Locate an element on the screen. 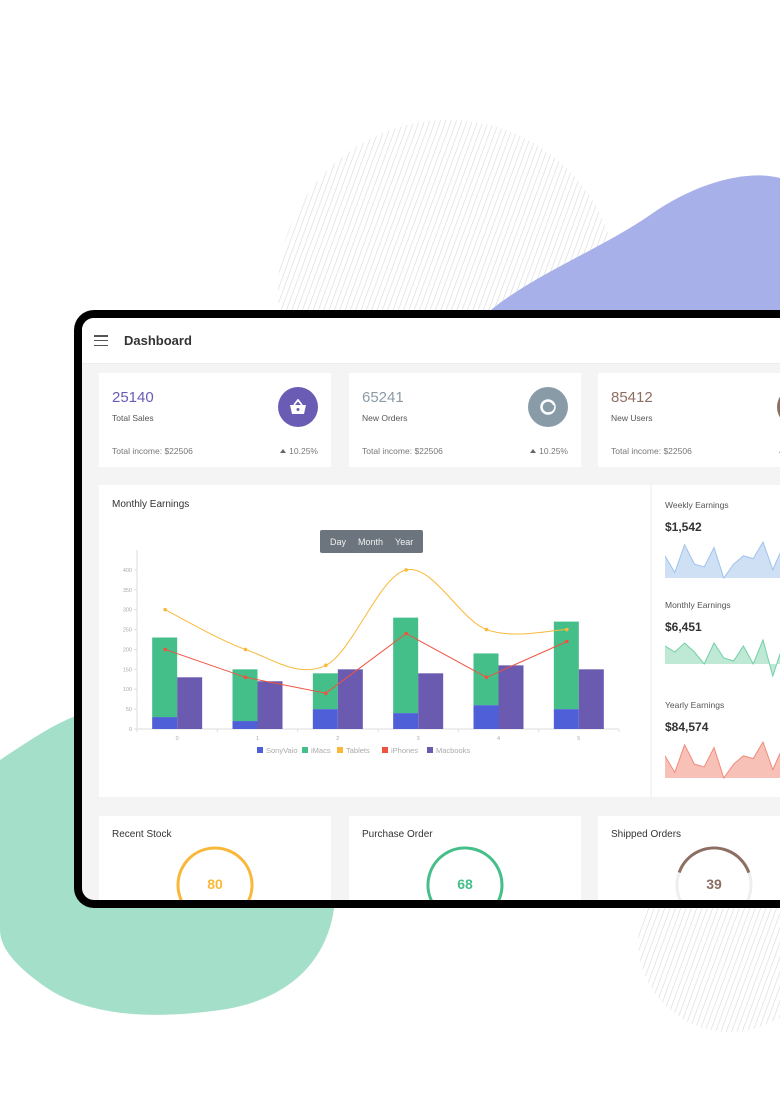  yearly-earnings-value: $84,574 is located at coordinates (687, 727).